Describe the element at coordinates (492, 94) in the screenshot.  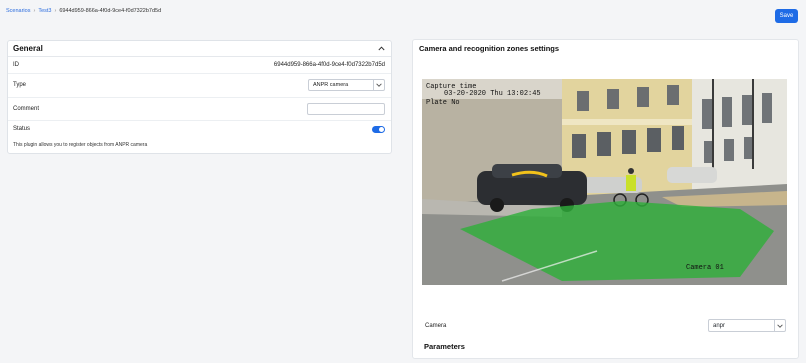
I see `overlay-date: 03-20-2020 Thu 13:02:45` at that location.